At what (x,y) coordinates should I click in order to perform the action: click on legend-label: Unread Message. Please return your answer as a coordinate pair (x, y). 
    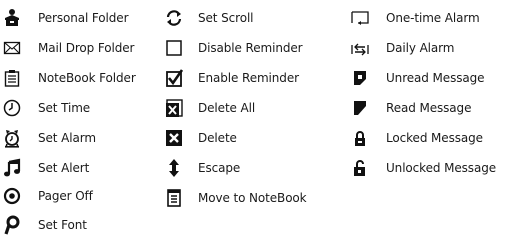
    Looking at the image, I should click on (435, 78).